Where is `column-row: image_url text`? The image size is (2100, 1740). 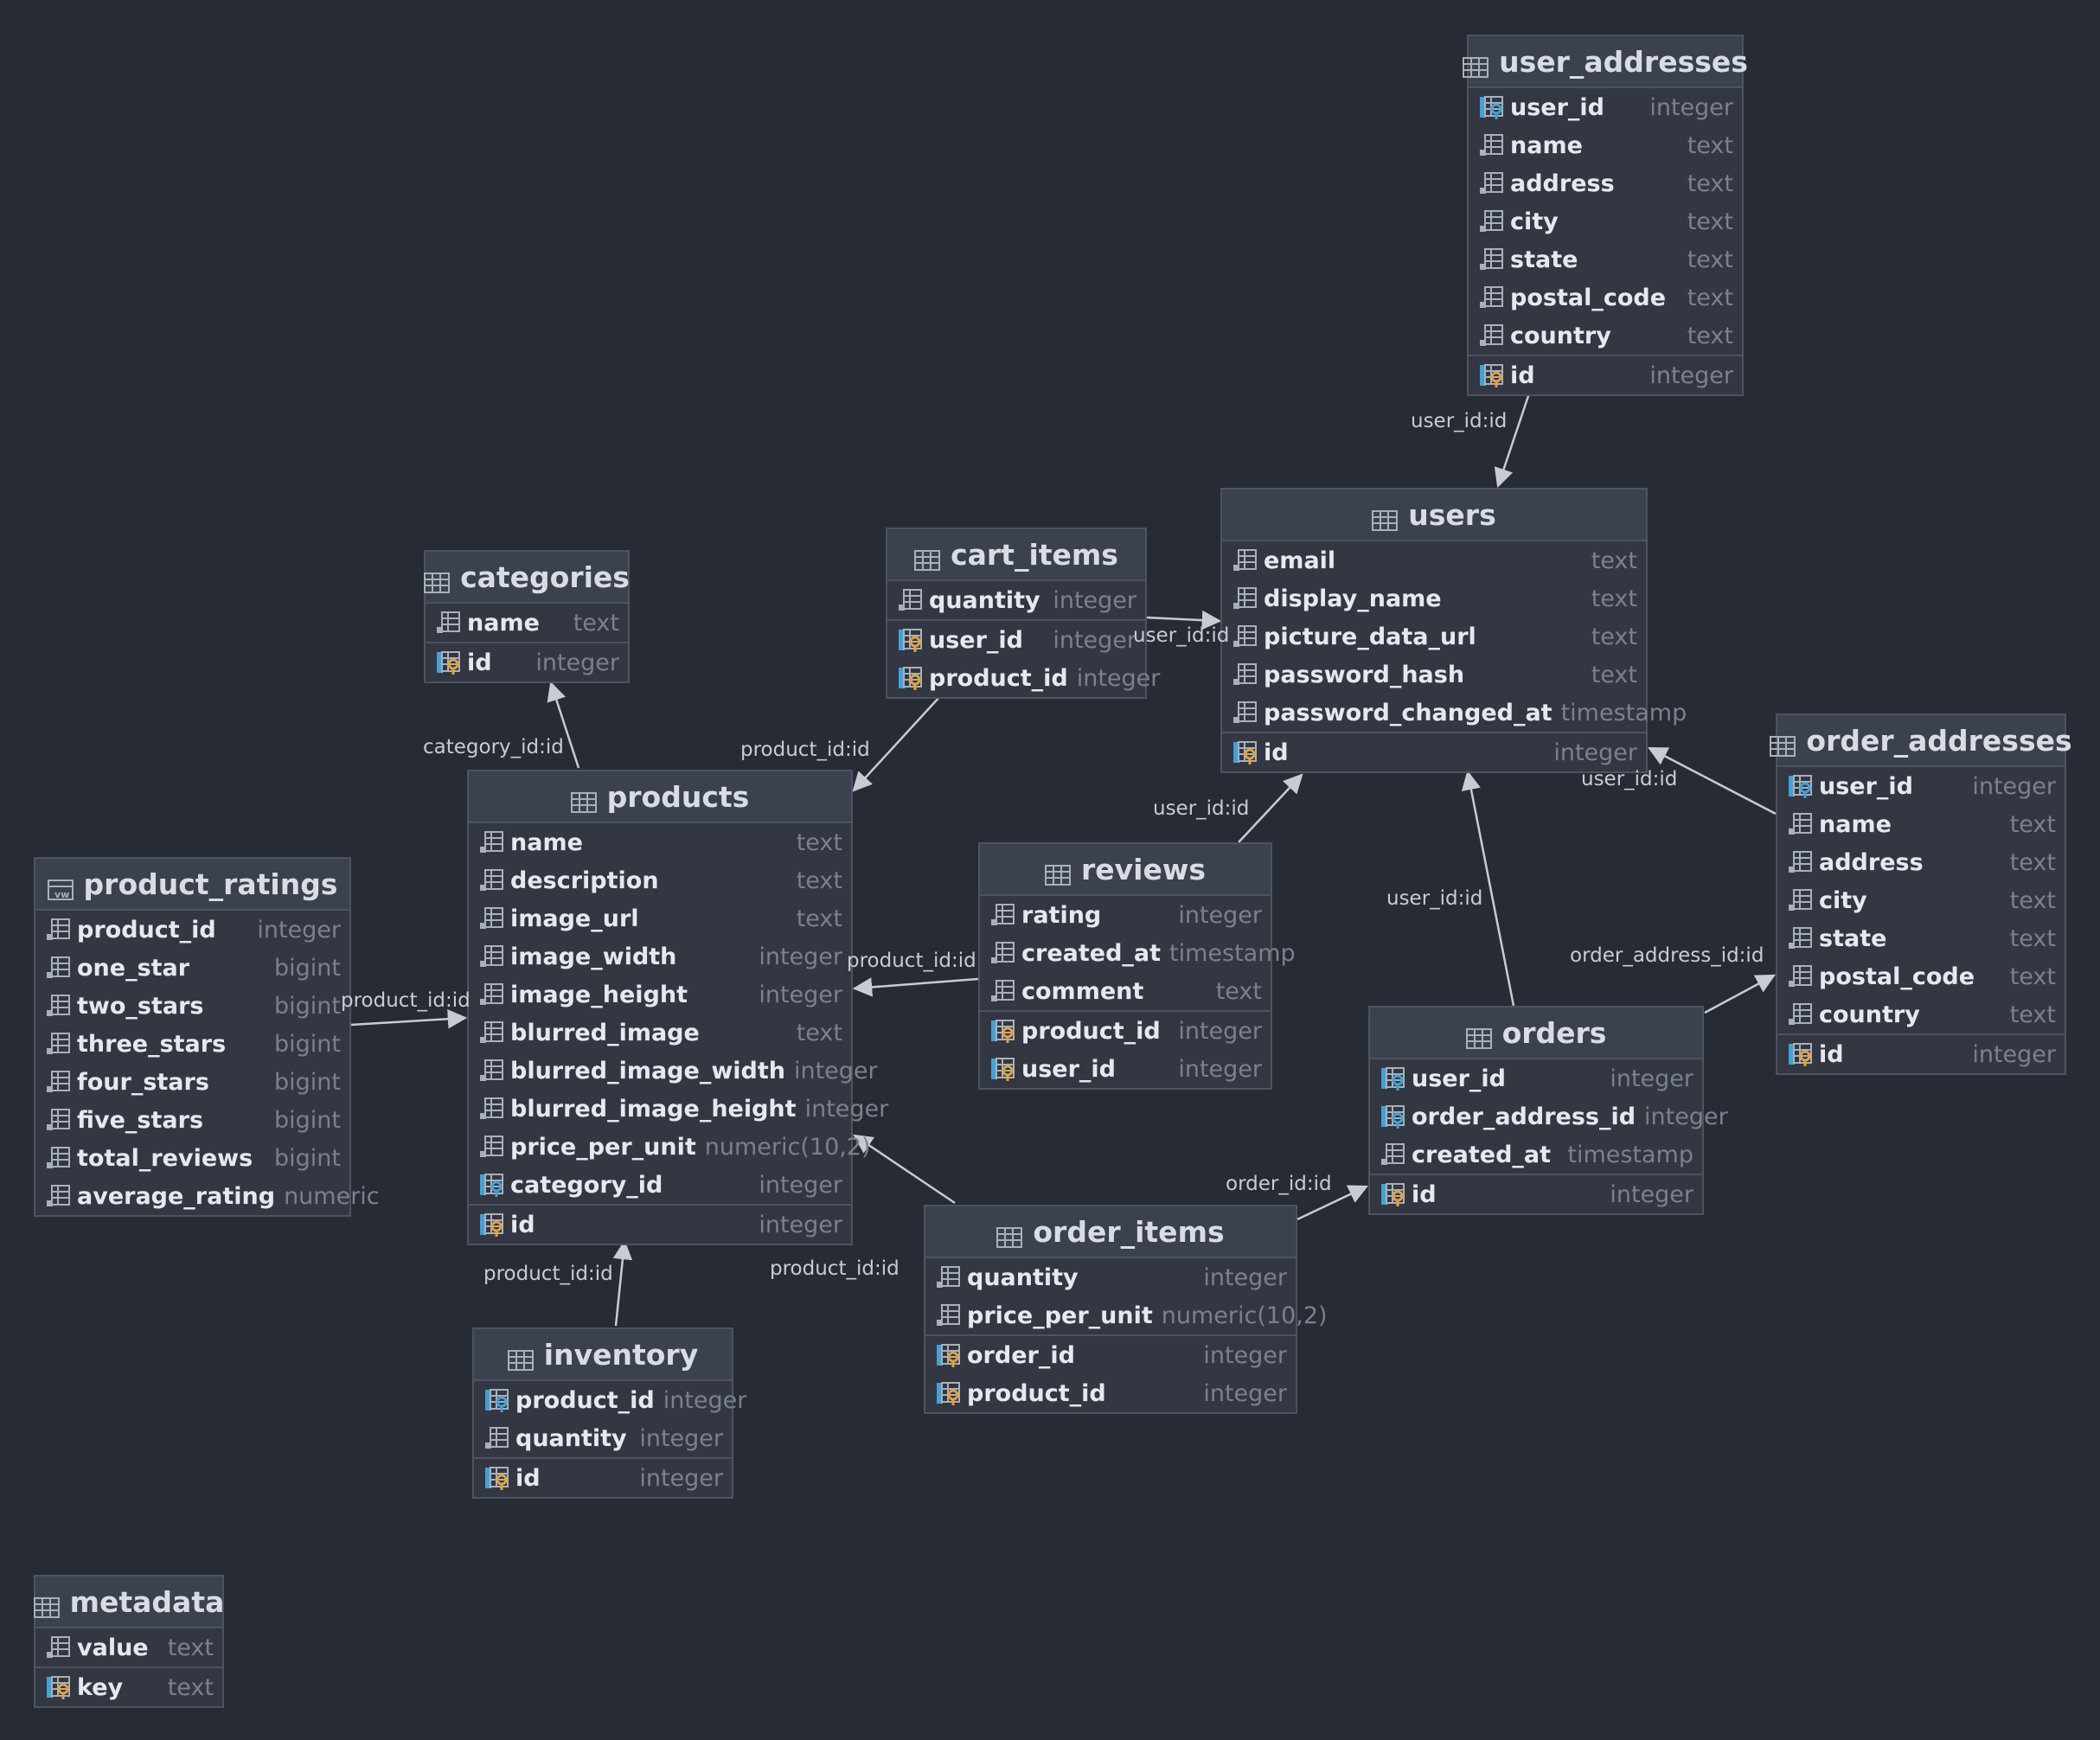 column-row: image_url text is located at coordinates (660, 918).